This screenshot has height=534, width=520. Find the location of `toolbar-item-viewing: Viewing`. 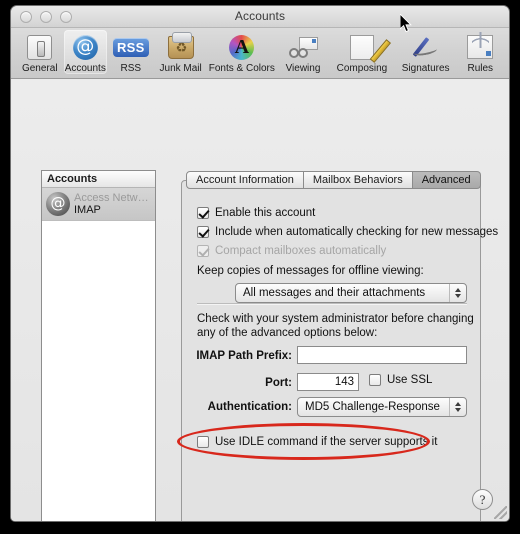

toolbar-item-viewing: Viewing is located at coordinates (303, 52).